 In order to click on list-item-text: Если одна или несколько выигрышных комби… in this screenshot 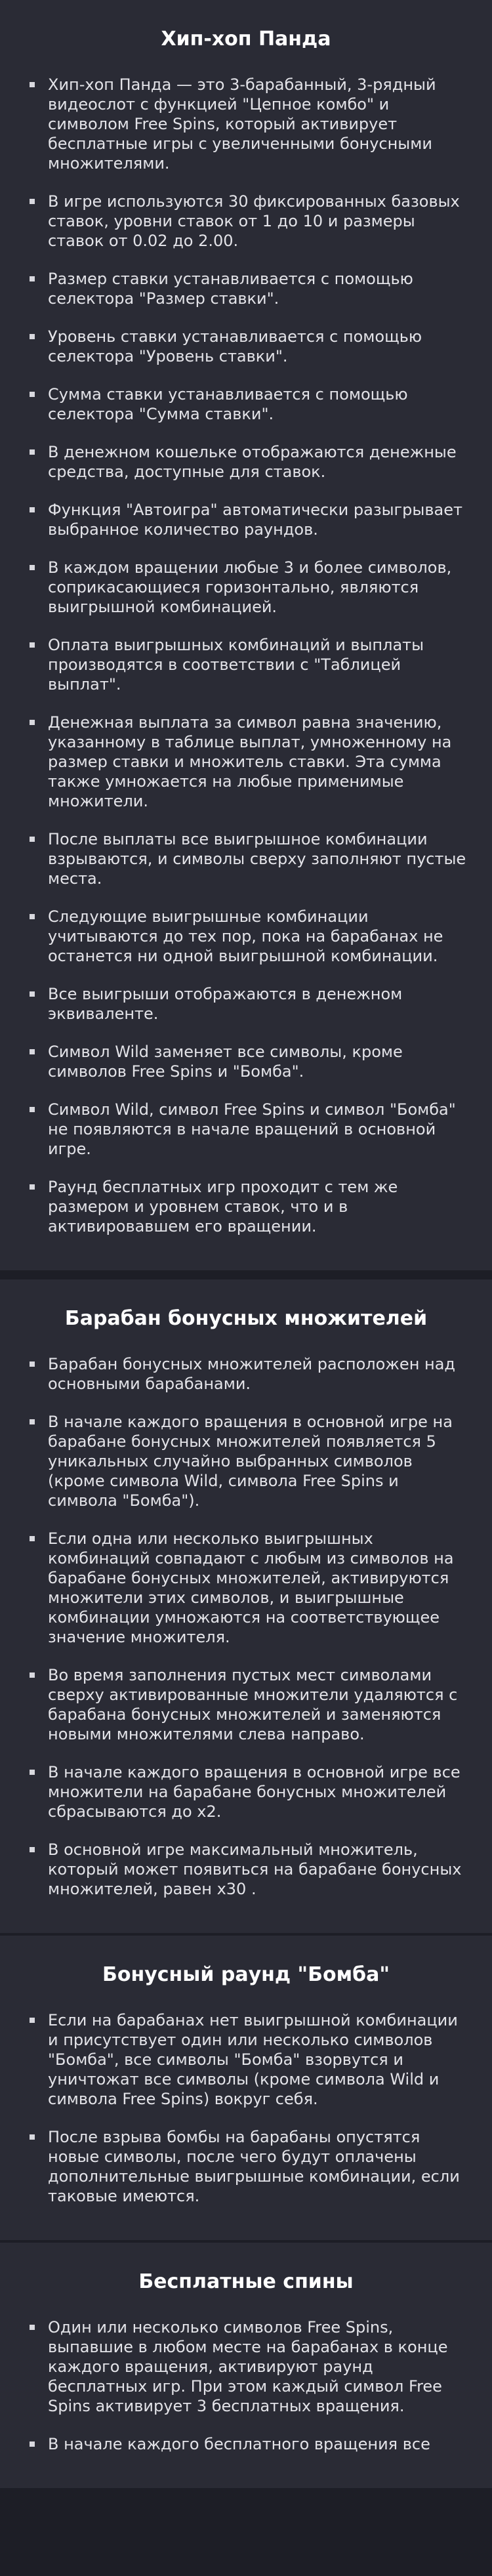, I will do `click(251, 1588)`.